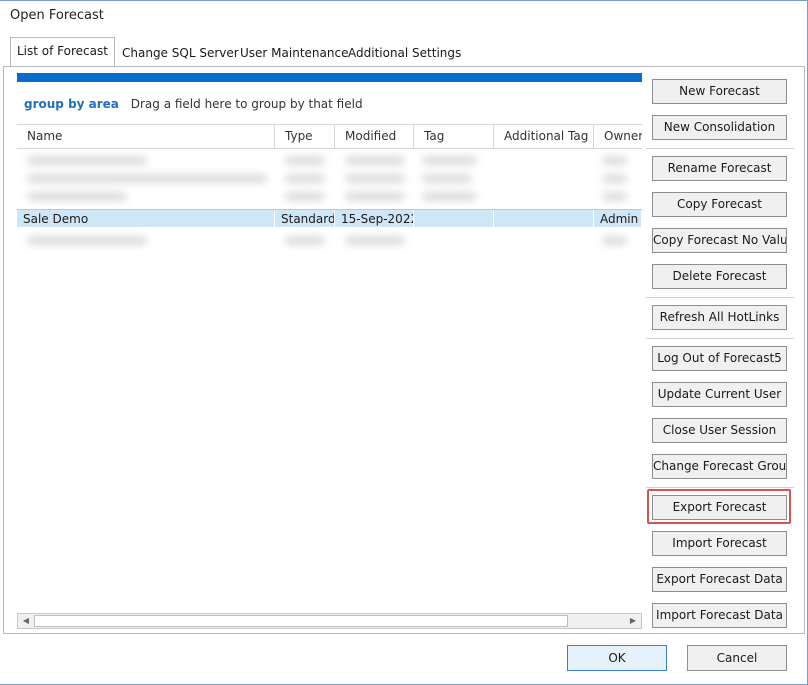 This screenshot has width=808, height=685. I want to click on cell-owner: Admin, so click(618, 219).